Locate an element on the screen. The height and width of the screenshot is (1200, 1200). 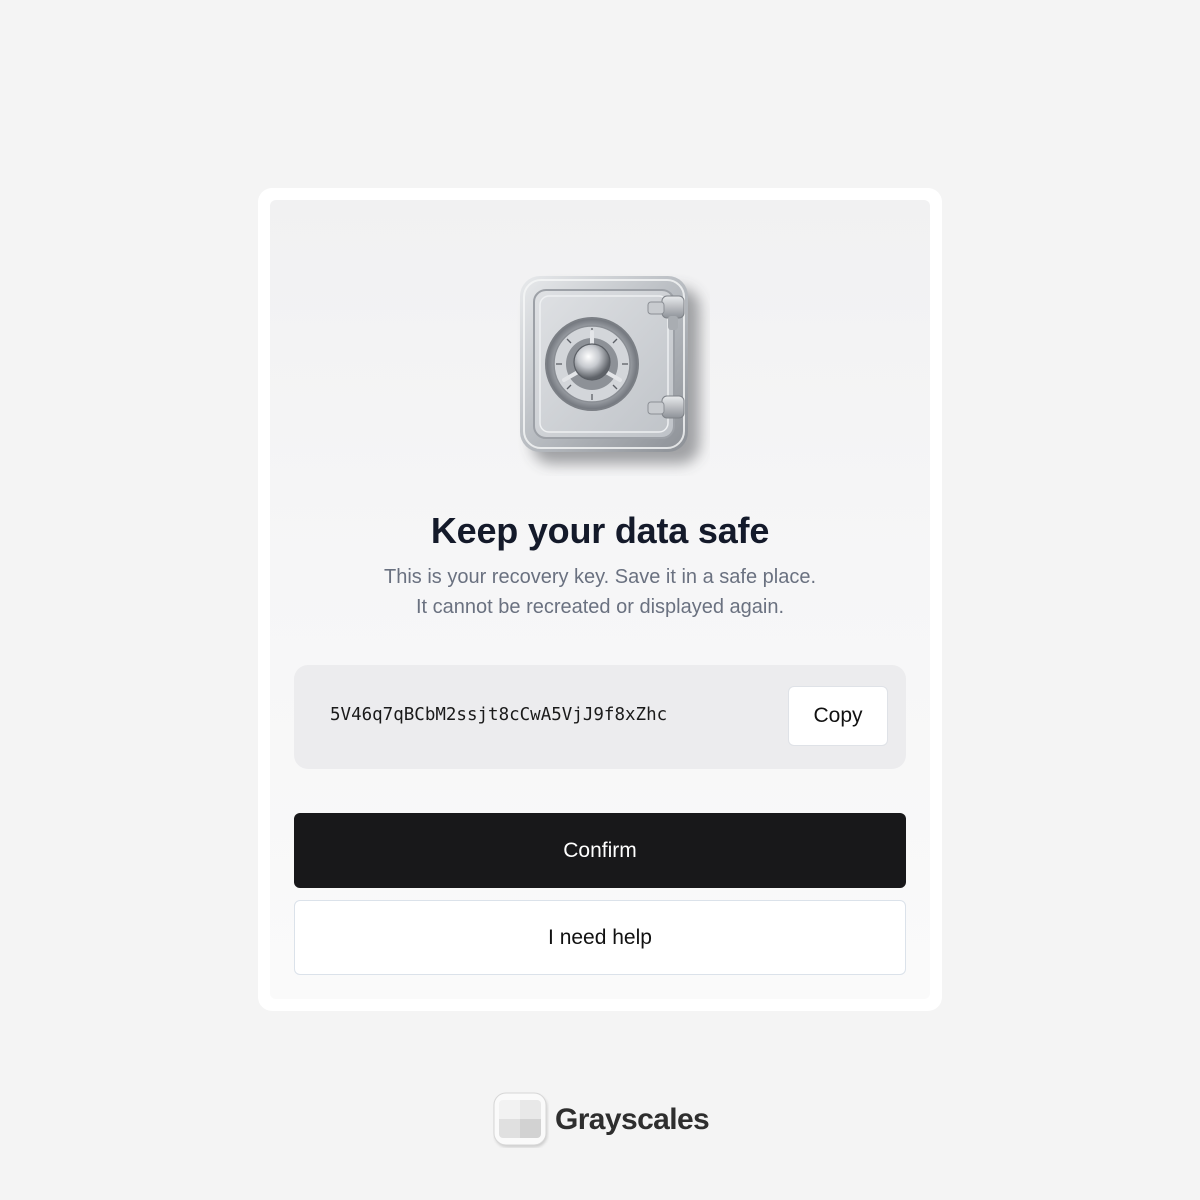
grayscales-logo-icon is located at coordinates (521, 1120).